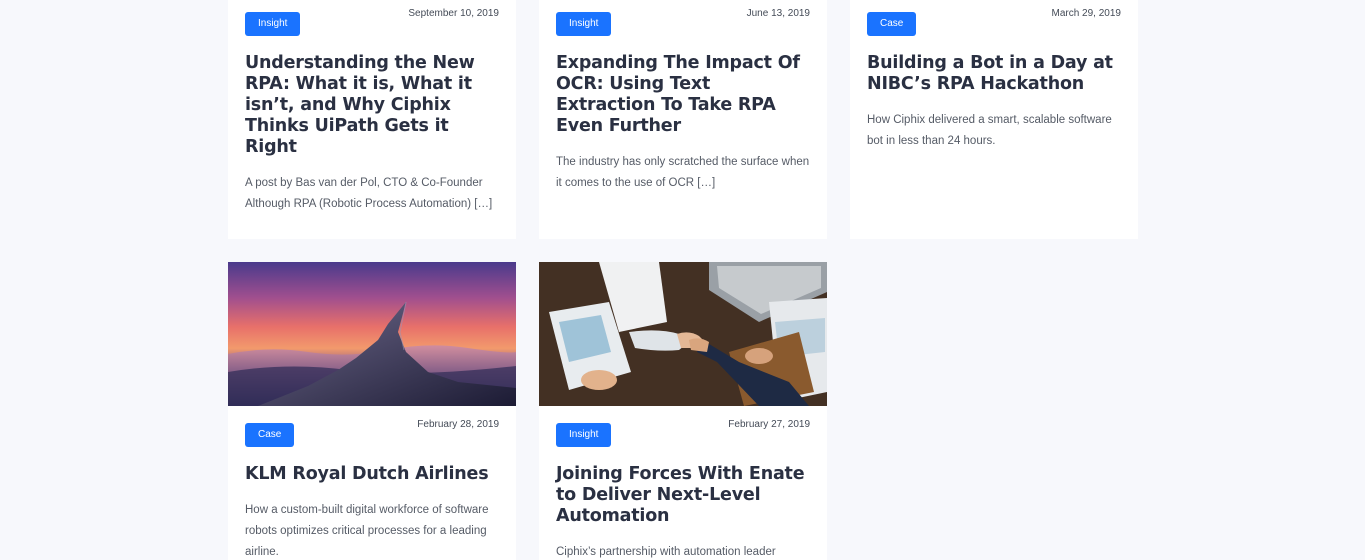 The image size is (1365, 560). What do you see at coordinates (683, 334) in the screenshot?
I see `handshake-image` at bounding box center [683, 334].